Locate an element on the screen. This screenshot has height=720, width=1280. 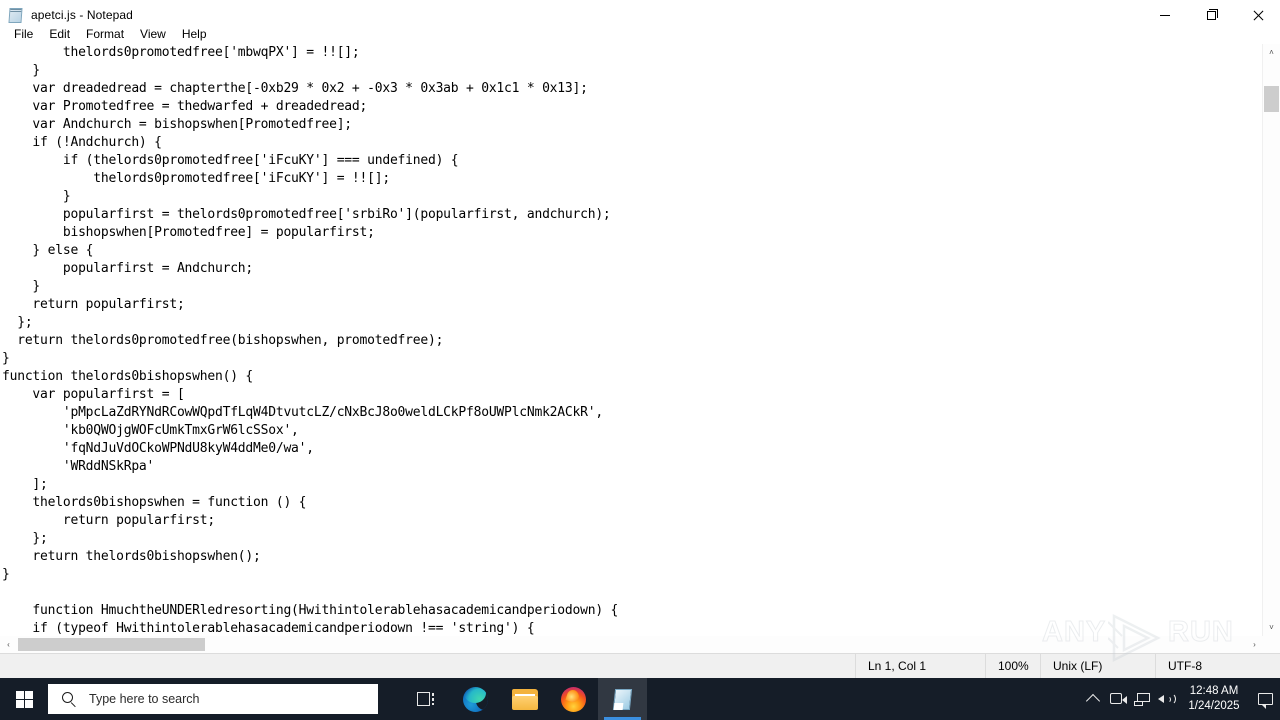
camera-icon is located at coordinates (1118, 699).